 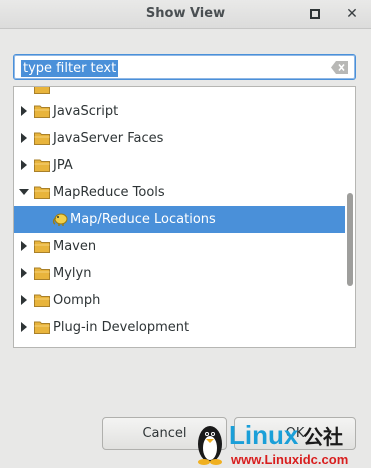 I want to click on tree-item-javascript: JavaScript, so click(x=179, y=111).